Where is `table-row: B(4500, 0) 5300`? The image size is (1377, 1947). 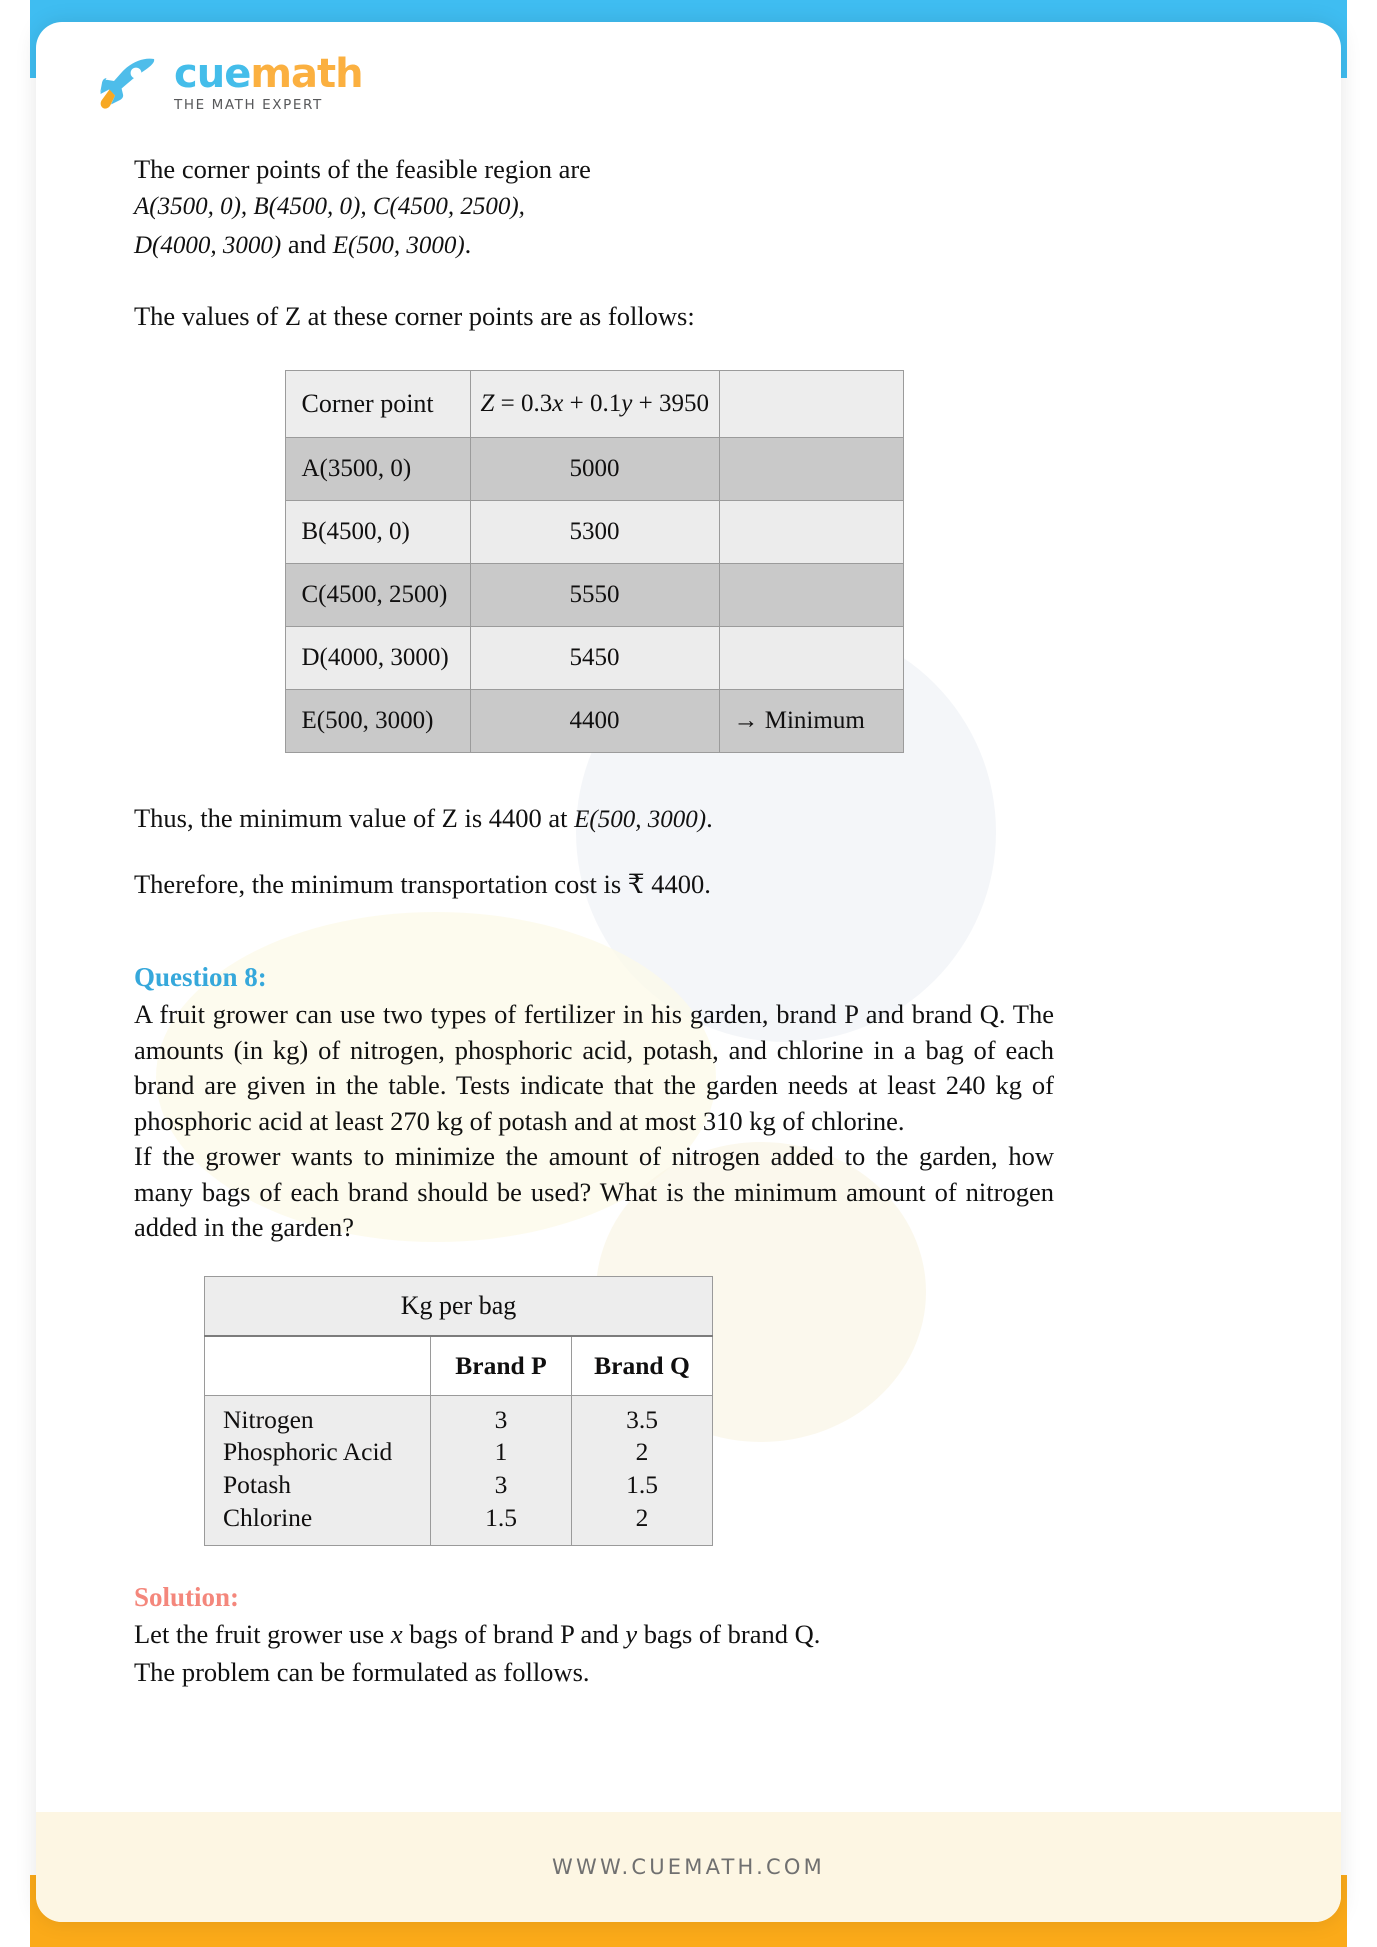 table-row: B(4500, 0) 5300 is located at coordinates (594, 532).